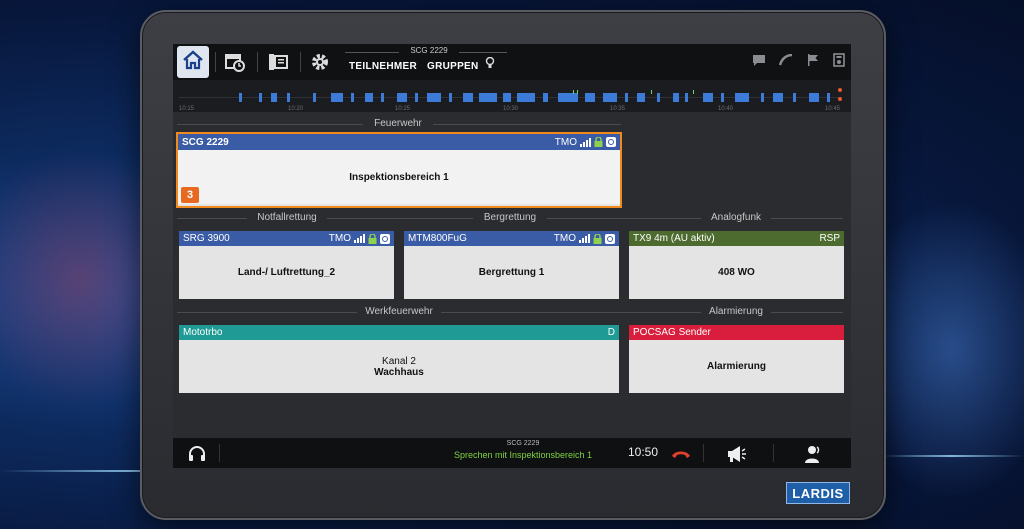  Describe the element at coordinates (681, 454) in the screenshot. I see `hangup-icon` at that location.